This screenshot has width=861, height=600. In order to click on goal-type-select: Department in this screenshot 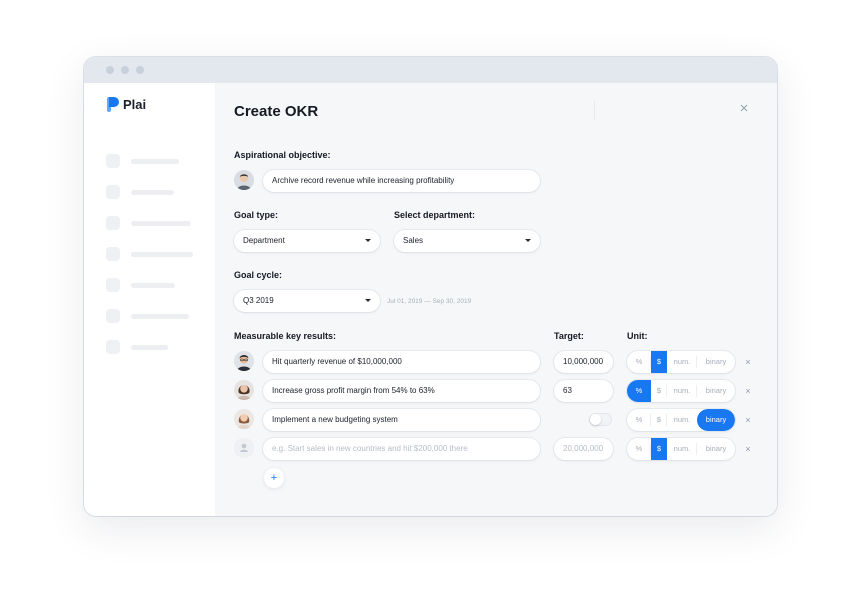, I will do `click(307, 241)`.